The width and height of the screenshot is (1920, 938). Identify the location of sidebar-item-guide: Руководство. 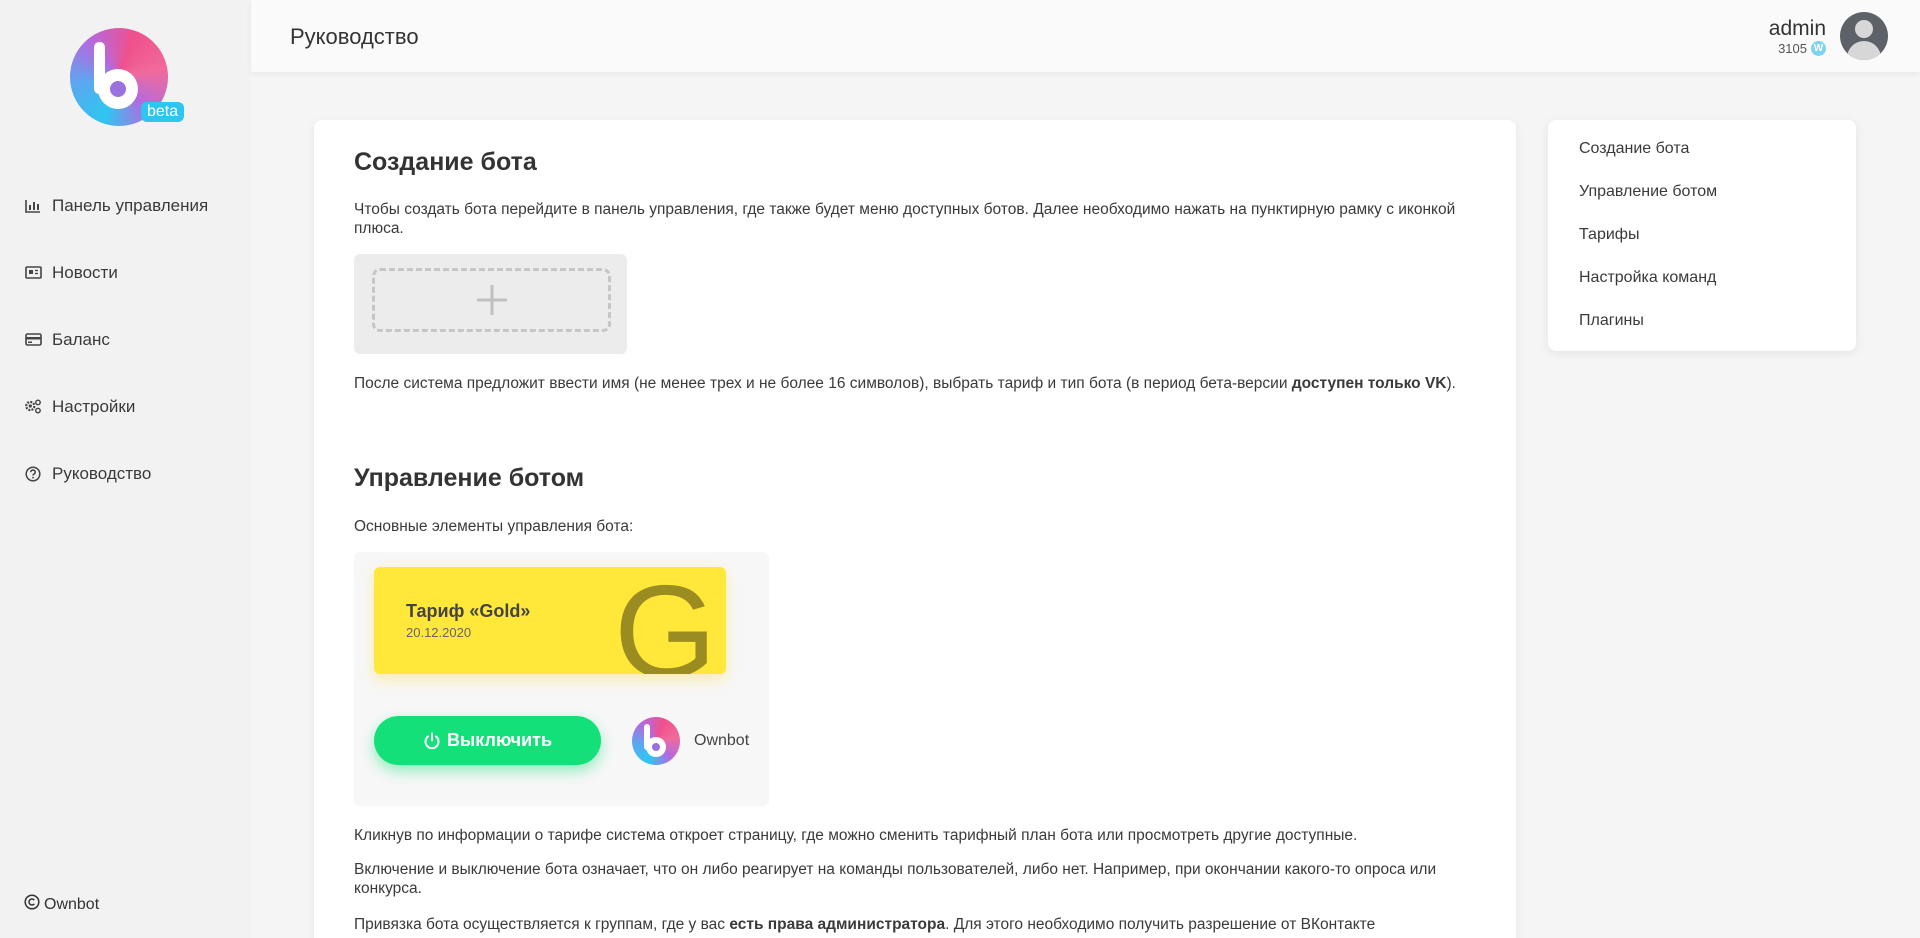
(116, 473).